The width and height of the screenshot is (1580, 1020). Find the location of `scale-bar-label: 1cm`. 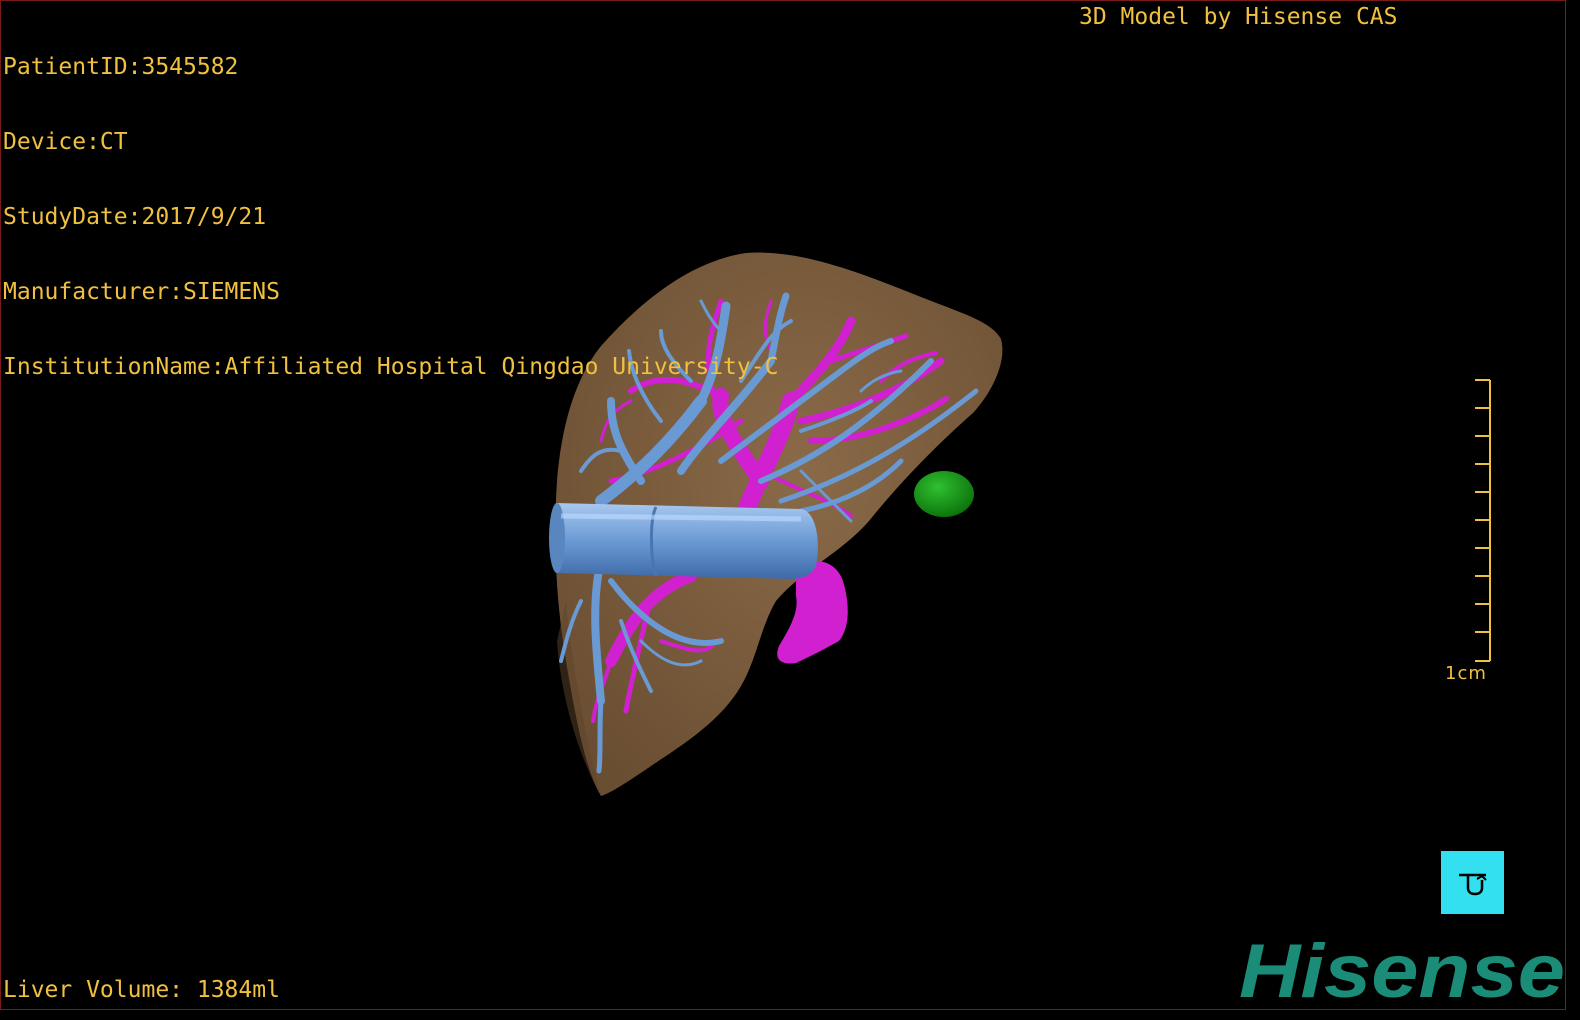

scale-bar-label: 1cm is located at coordinates (1466, 673).